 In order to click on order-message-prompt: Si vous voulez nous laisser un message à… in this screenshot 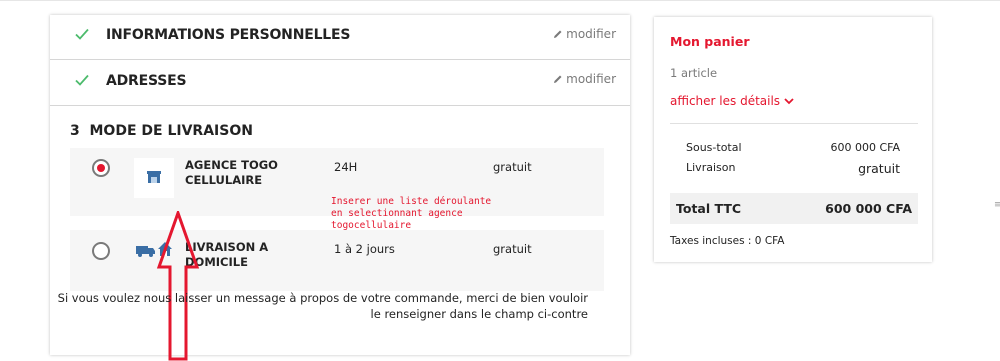, I will do `click(322, 306)`.